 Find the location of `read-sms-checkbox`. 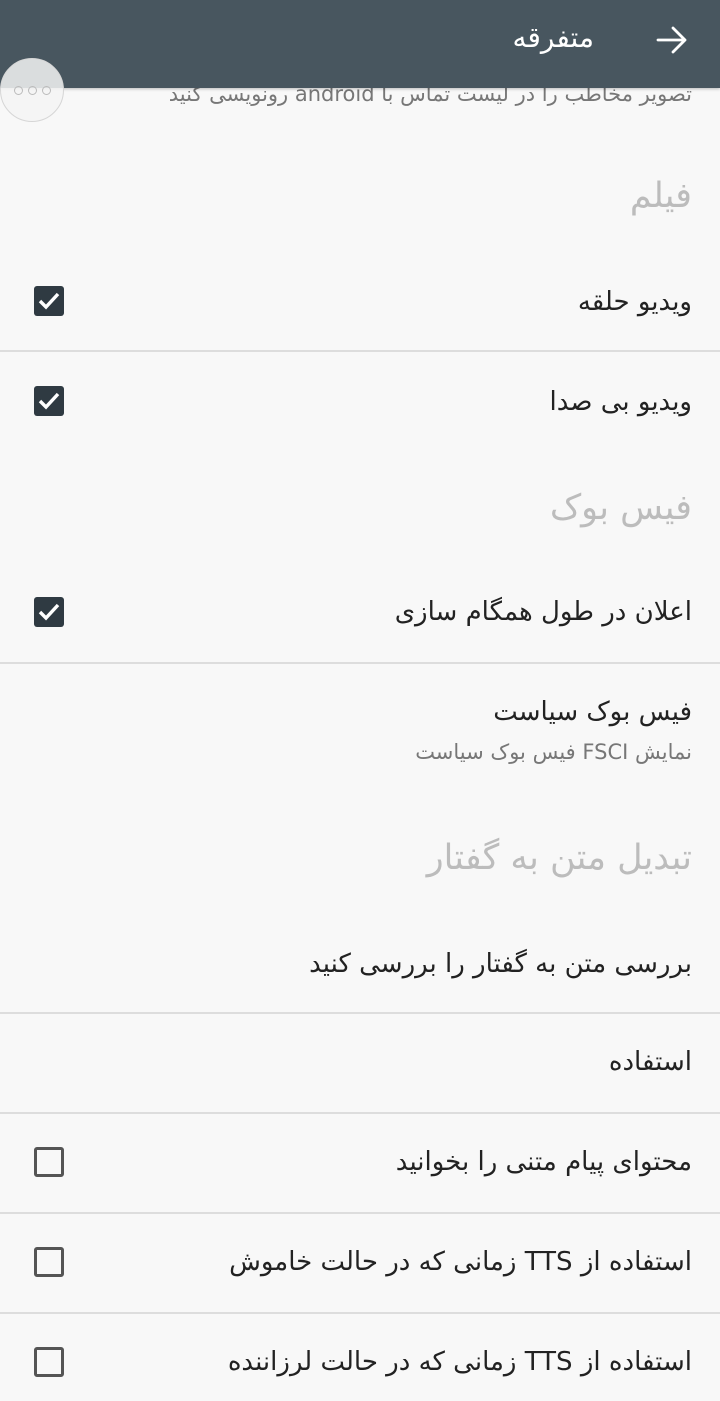

read-sms-checkbox is located at coordinates (49, 1162).